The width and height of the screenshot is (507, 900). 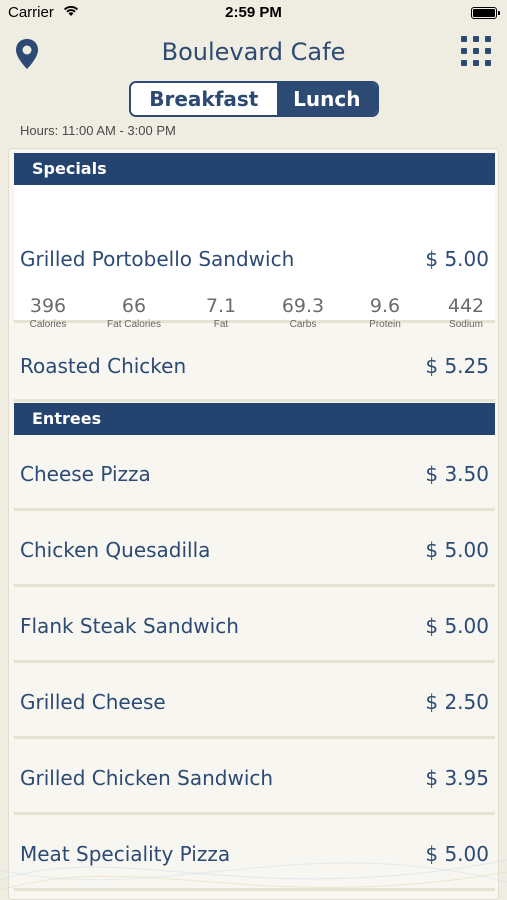 I want to click on nutrition-value: 9.6, so click(x=385, y=306).